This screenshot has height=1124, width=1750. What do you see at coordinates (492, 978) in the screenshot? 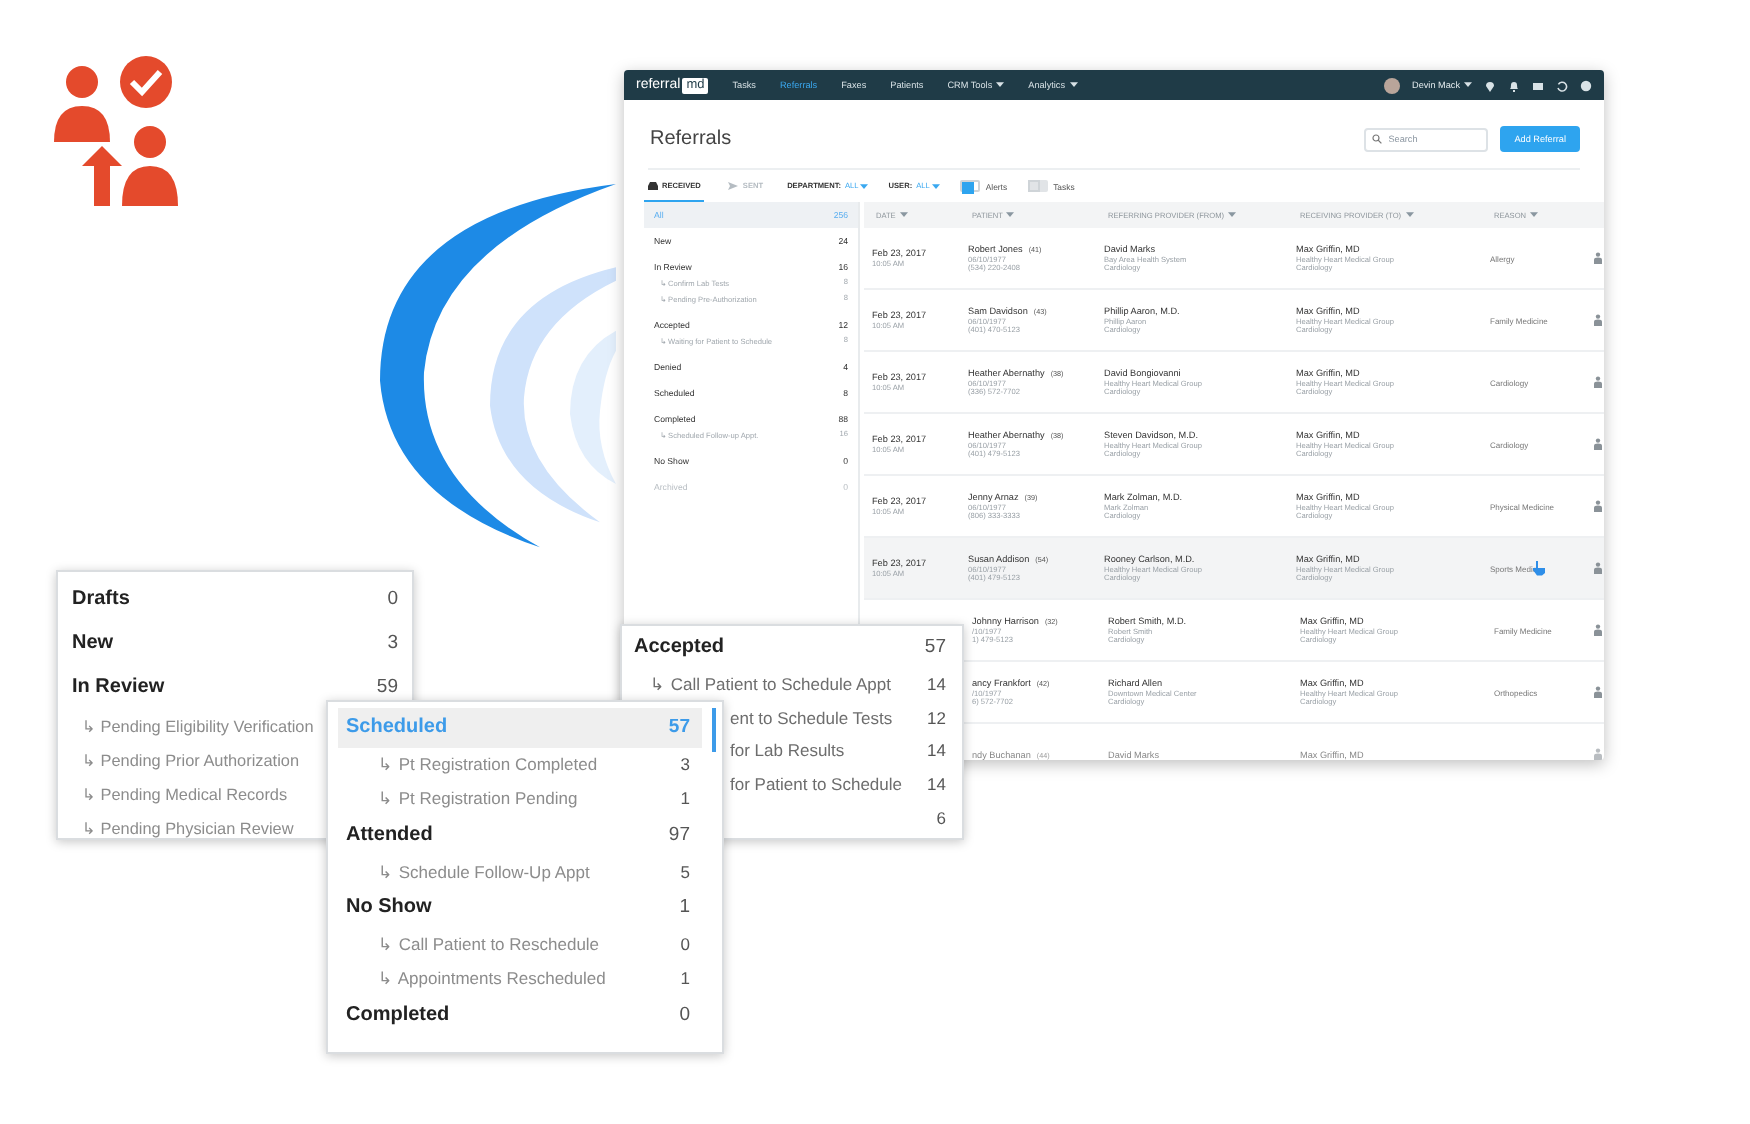
I see `status-label: ↳ Appointments Rescheduled` at bounding box center [492, 978].